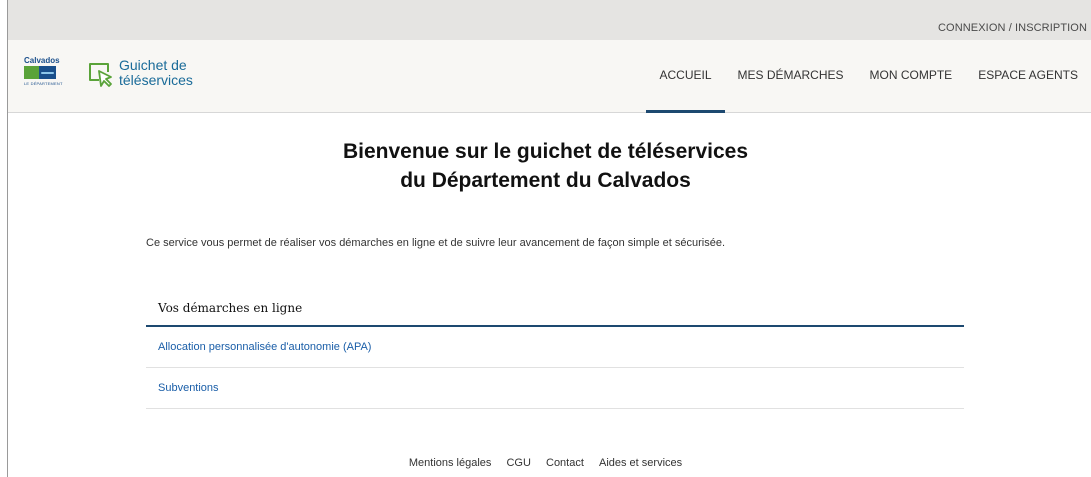 The height and width of the screenshot is (477, 1091). I want to click on footer-link-contact: Contact, so click(565, 463).